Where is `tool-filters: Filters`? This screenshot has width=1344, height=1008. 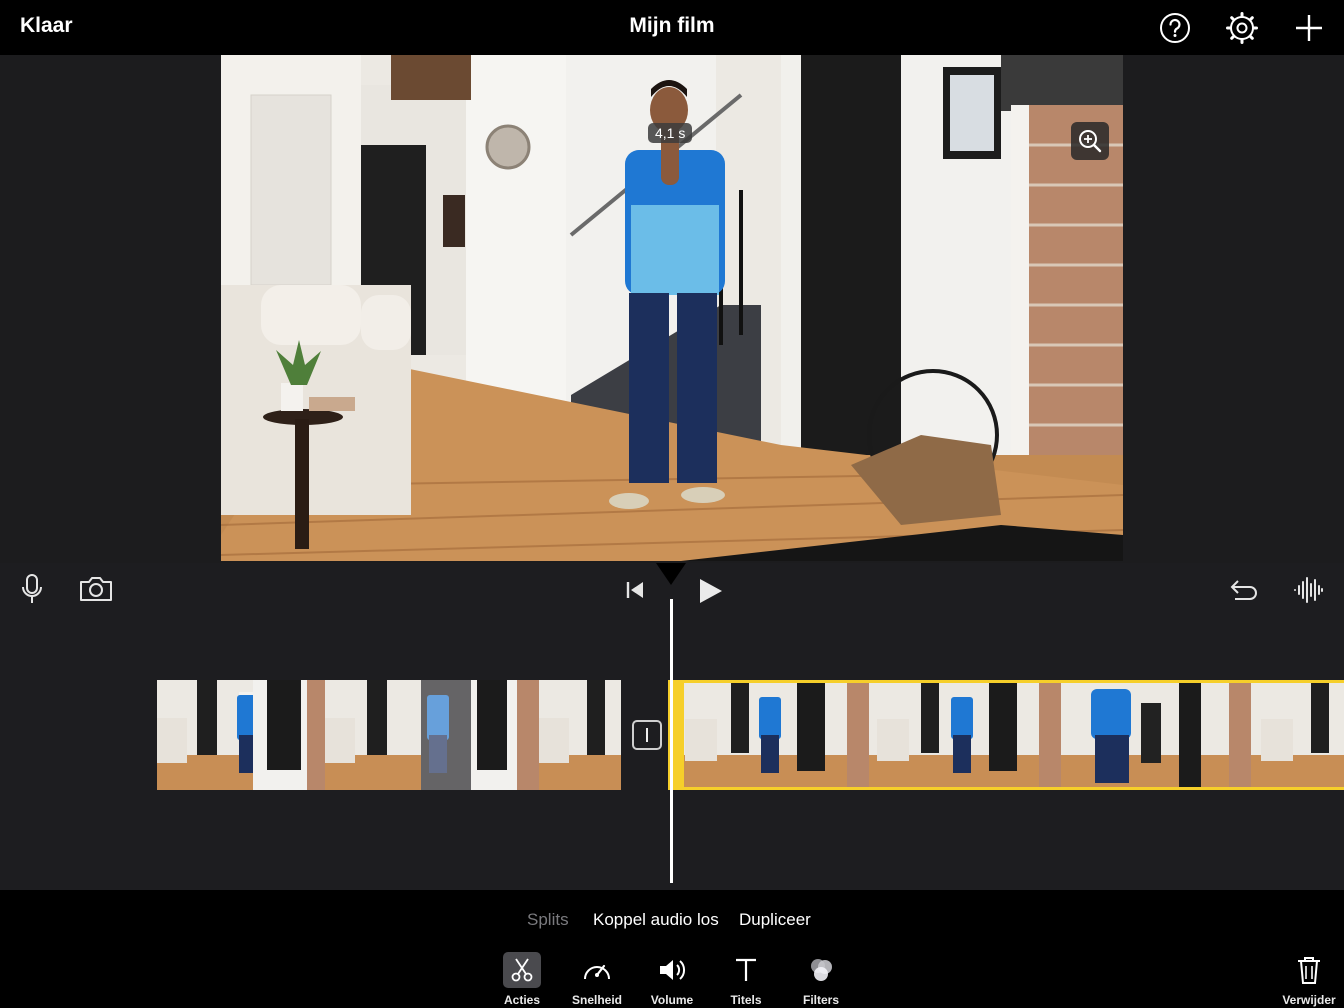 tool-filters: Filters is located at coordinates (821, 979).